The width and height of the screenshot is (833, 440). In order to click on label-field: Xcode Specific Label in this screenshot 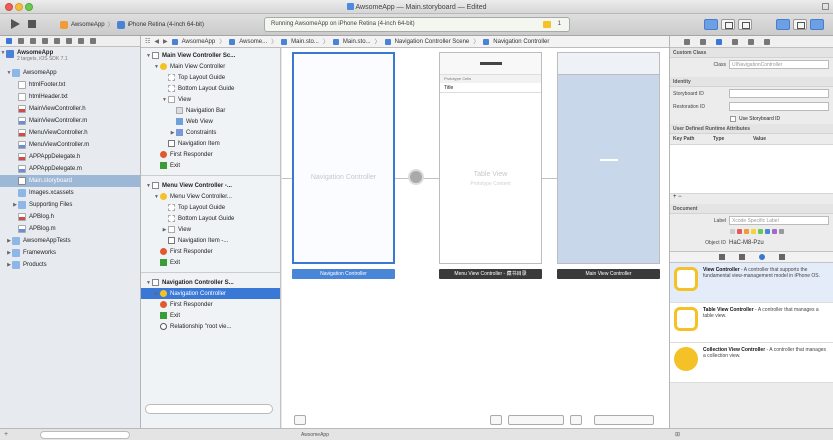, I will do `click(779, 220)`.